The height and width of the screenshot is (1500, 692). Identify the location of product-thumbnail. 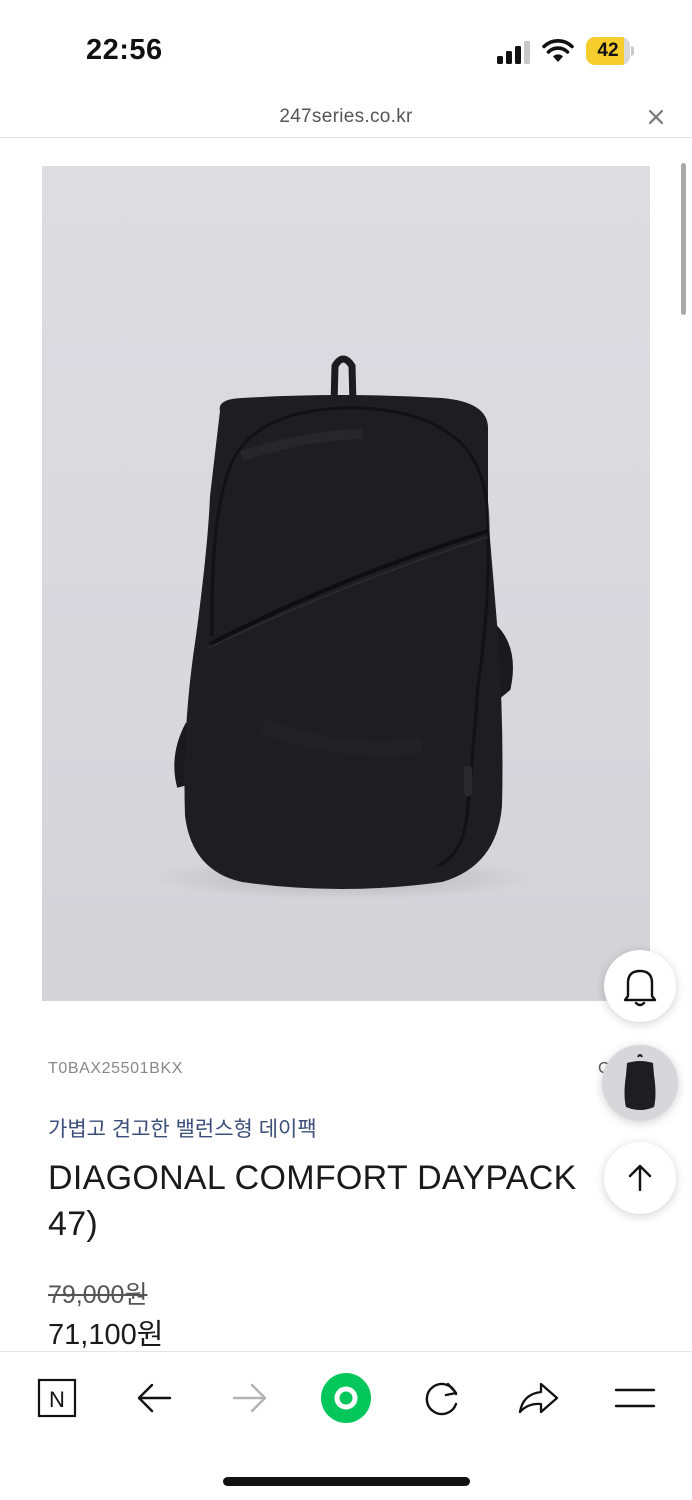
(640, 1083).